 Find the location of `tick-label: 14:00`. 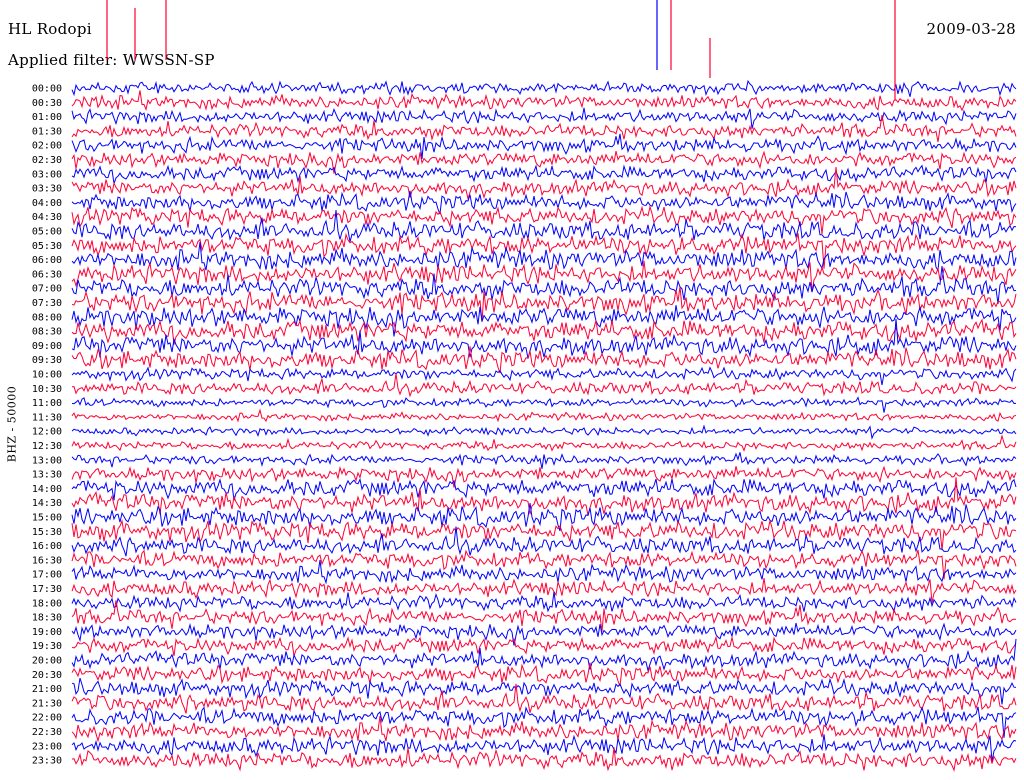

tick-label: 14:00 is located at coordinates (47, 489).